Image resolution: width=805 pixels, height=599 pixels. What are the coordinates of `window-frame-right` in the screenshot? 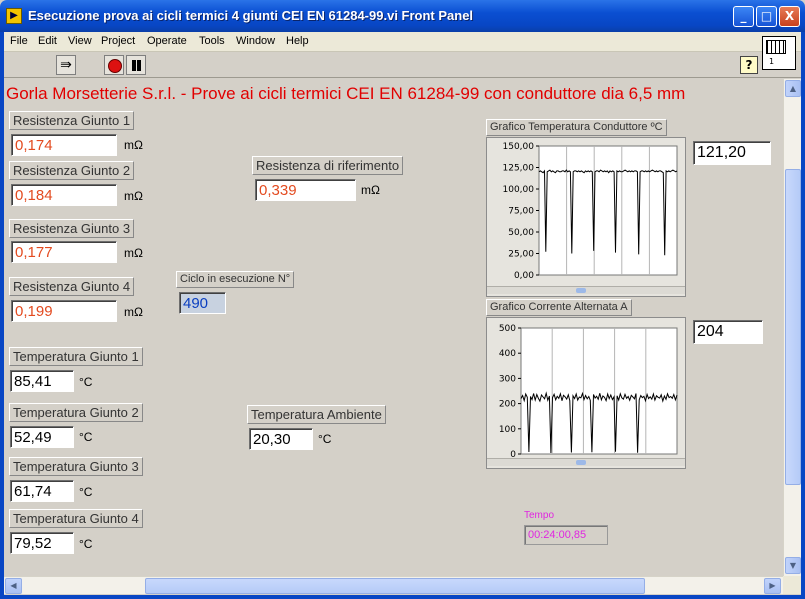 It's located at (803, 315).